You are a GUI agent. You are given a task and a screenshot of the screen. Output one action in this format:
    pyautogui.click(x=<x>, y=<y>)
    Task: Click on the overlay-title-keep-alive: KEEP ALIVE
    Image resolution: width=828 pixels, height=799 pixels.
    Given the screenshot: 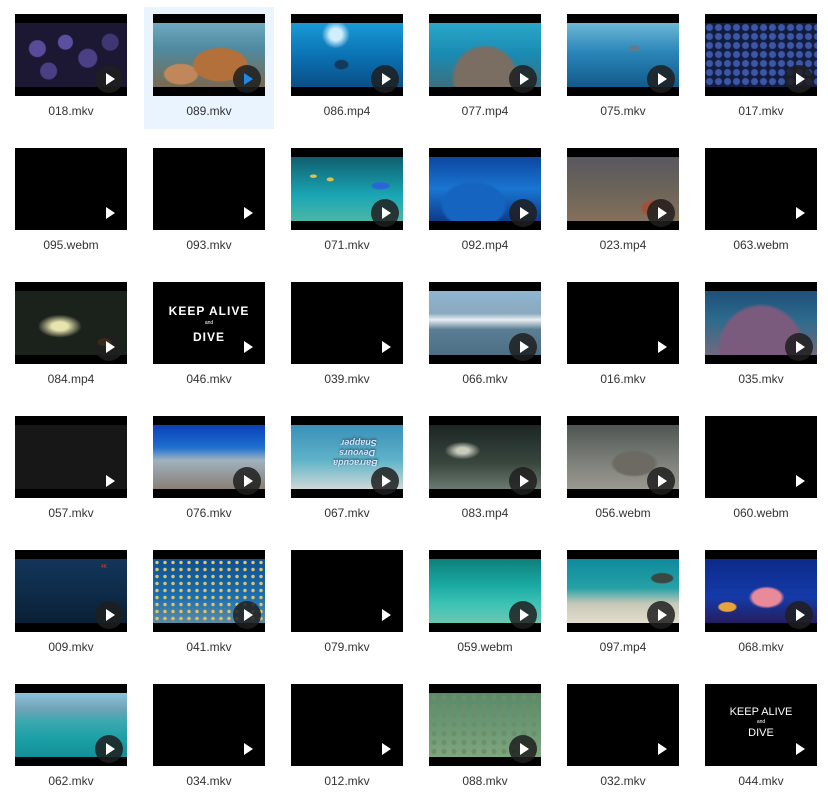 What is the action you would take?
    pyautogui.click(x=761, y=712)
    